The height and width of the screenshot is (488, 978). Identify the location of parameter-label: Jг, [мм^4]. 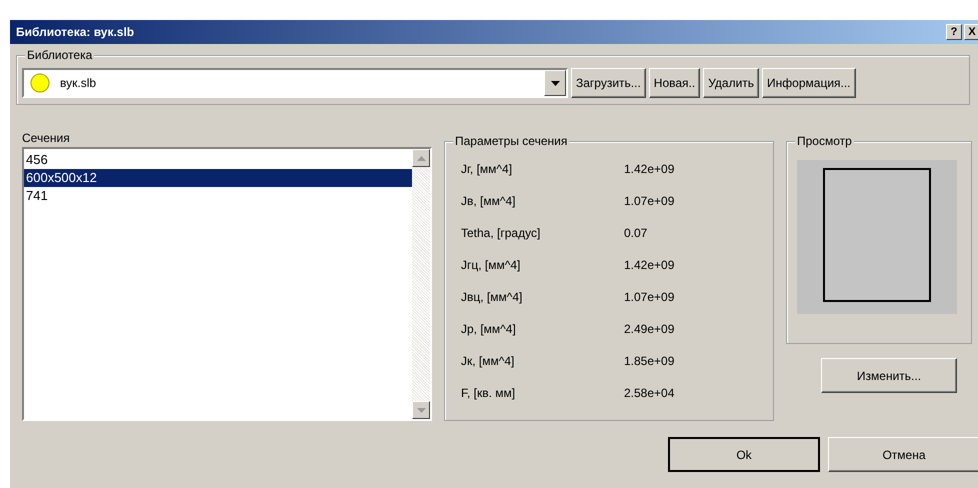
(487, 169).